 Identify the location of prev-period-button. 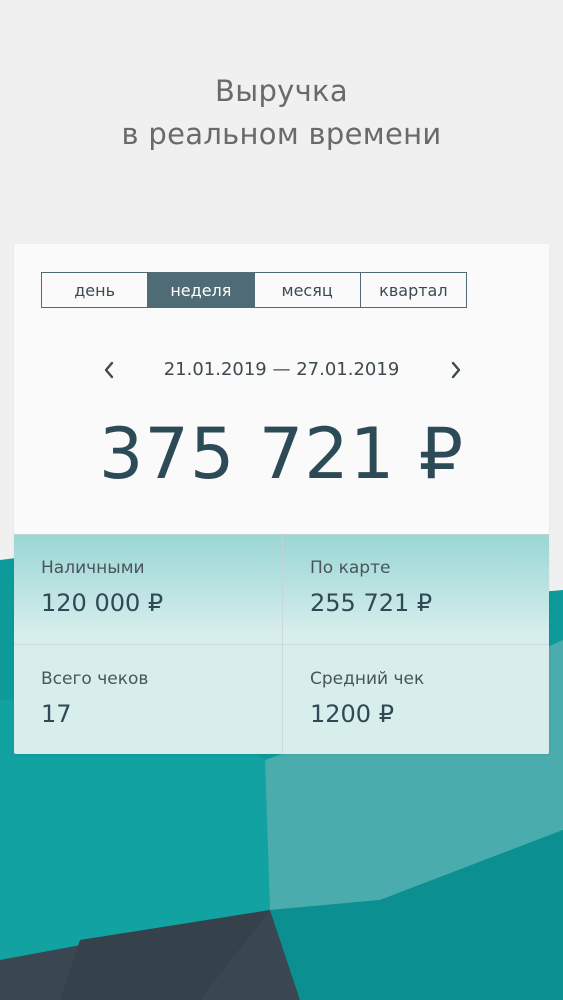
(109, 370).